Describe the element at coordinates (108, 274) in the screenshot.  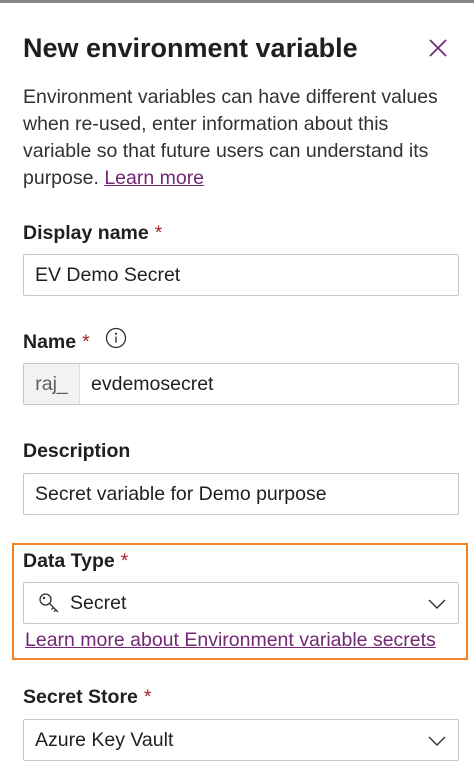
I see `display-name-value: EV Demo Secret` at that location.